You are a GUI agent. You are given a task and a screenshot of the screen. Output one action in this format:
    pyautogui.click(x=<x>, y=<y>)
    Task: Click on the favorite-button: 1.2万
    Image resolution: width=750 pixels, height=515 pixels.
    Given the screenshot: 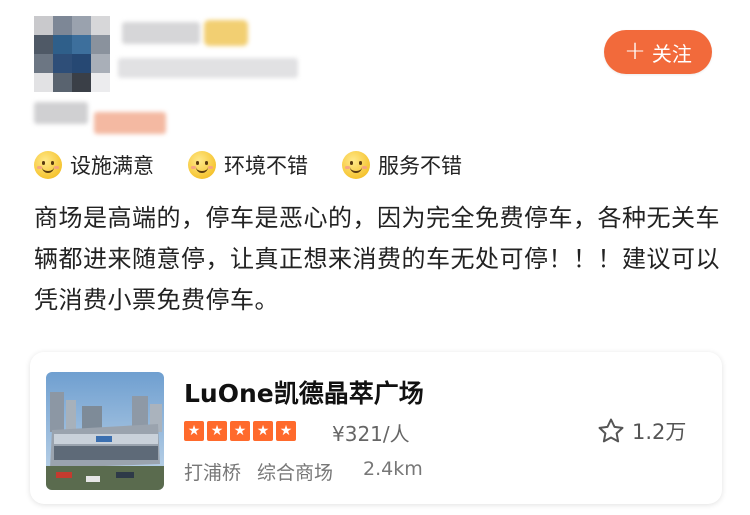 What is the action you would take?
    pyautogui.click(x=641, y=431)
    